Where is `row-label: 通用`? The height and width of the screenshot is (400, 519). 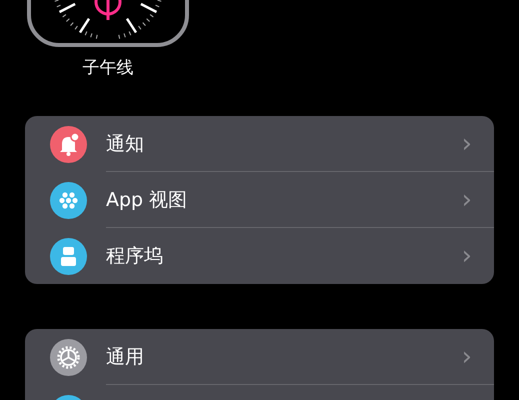
row-label: 通用 is located at coordinates (125, 357).